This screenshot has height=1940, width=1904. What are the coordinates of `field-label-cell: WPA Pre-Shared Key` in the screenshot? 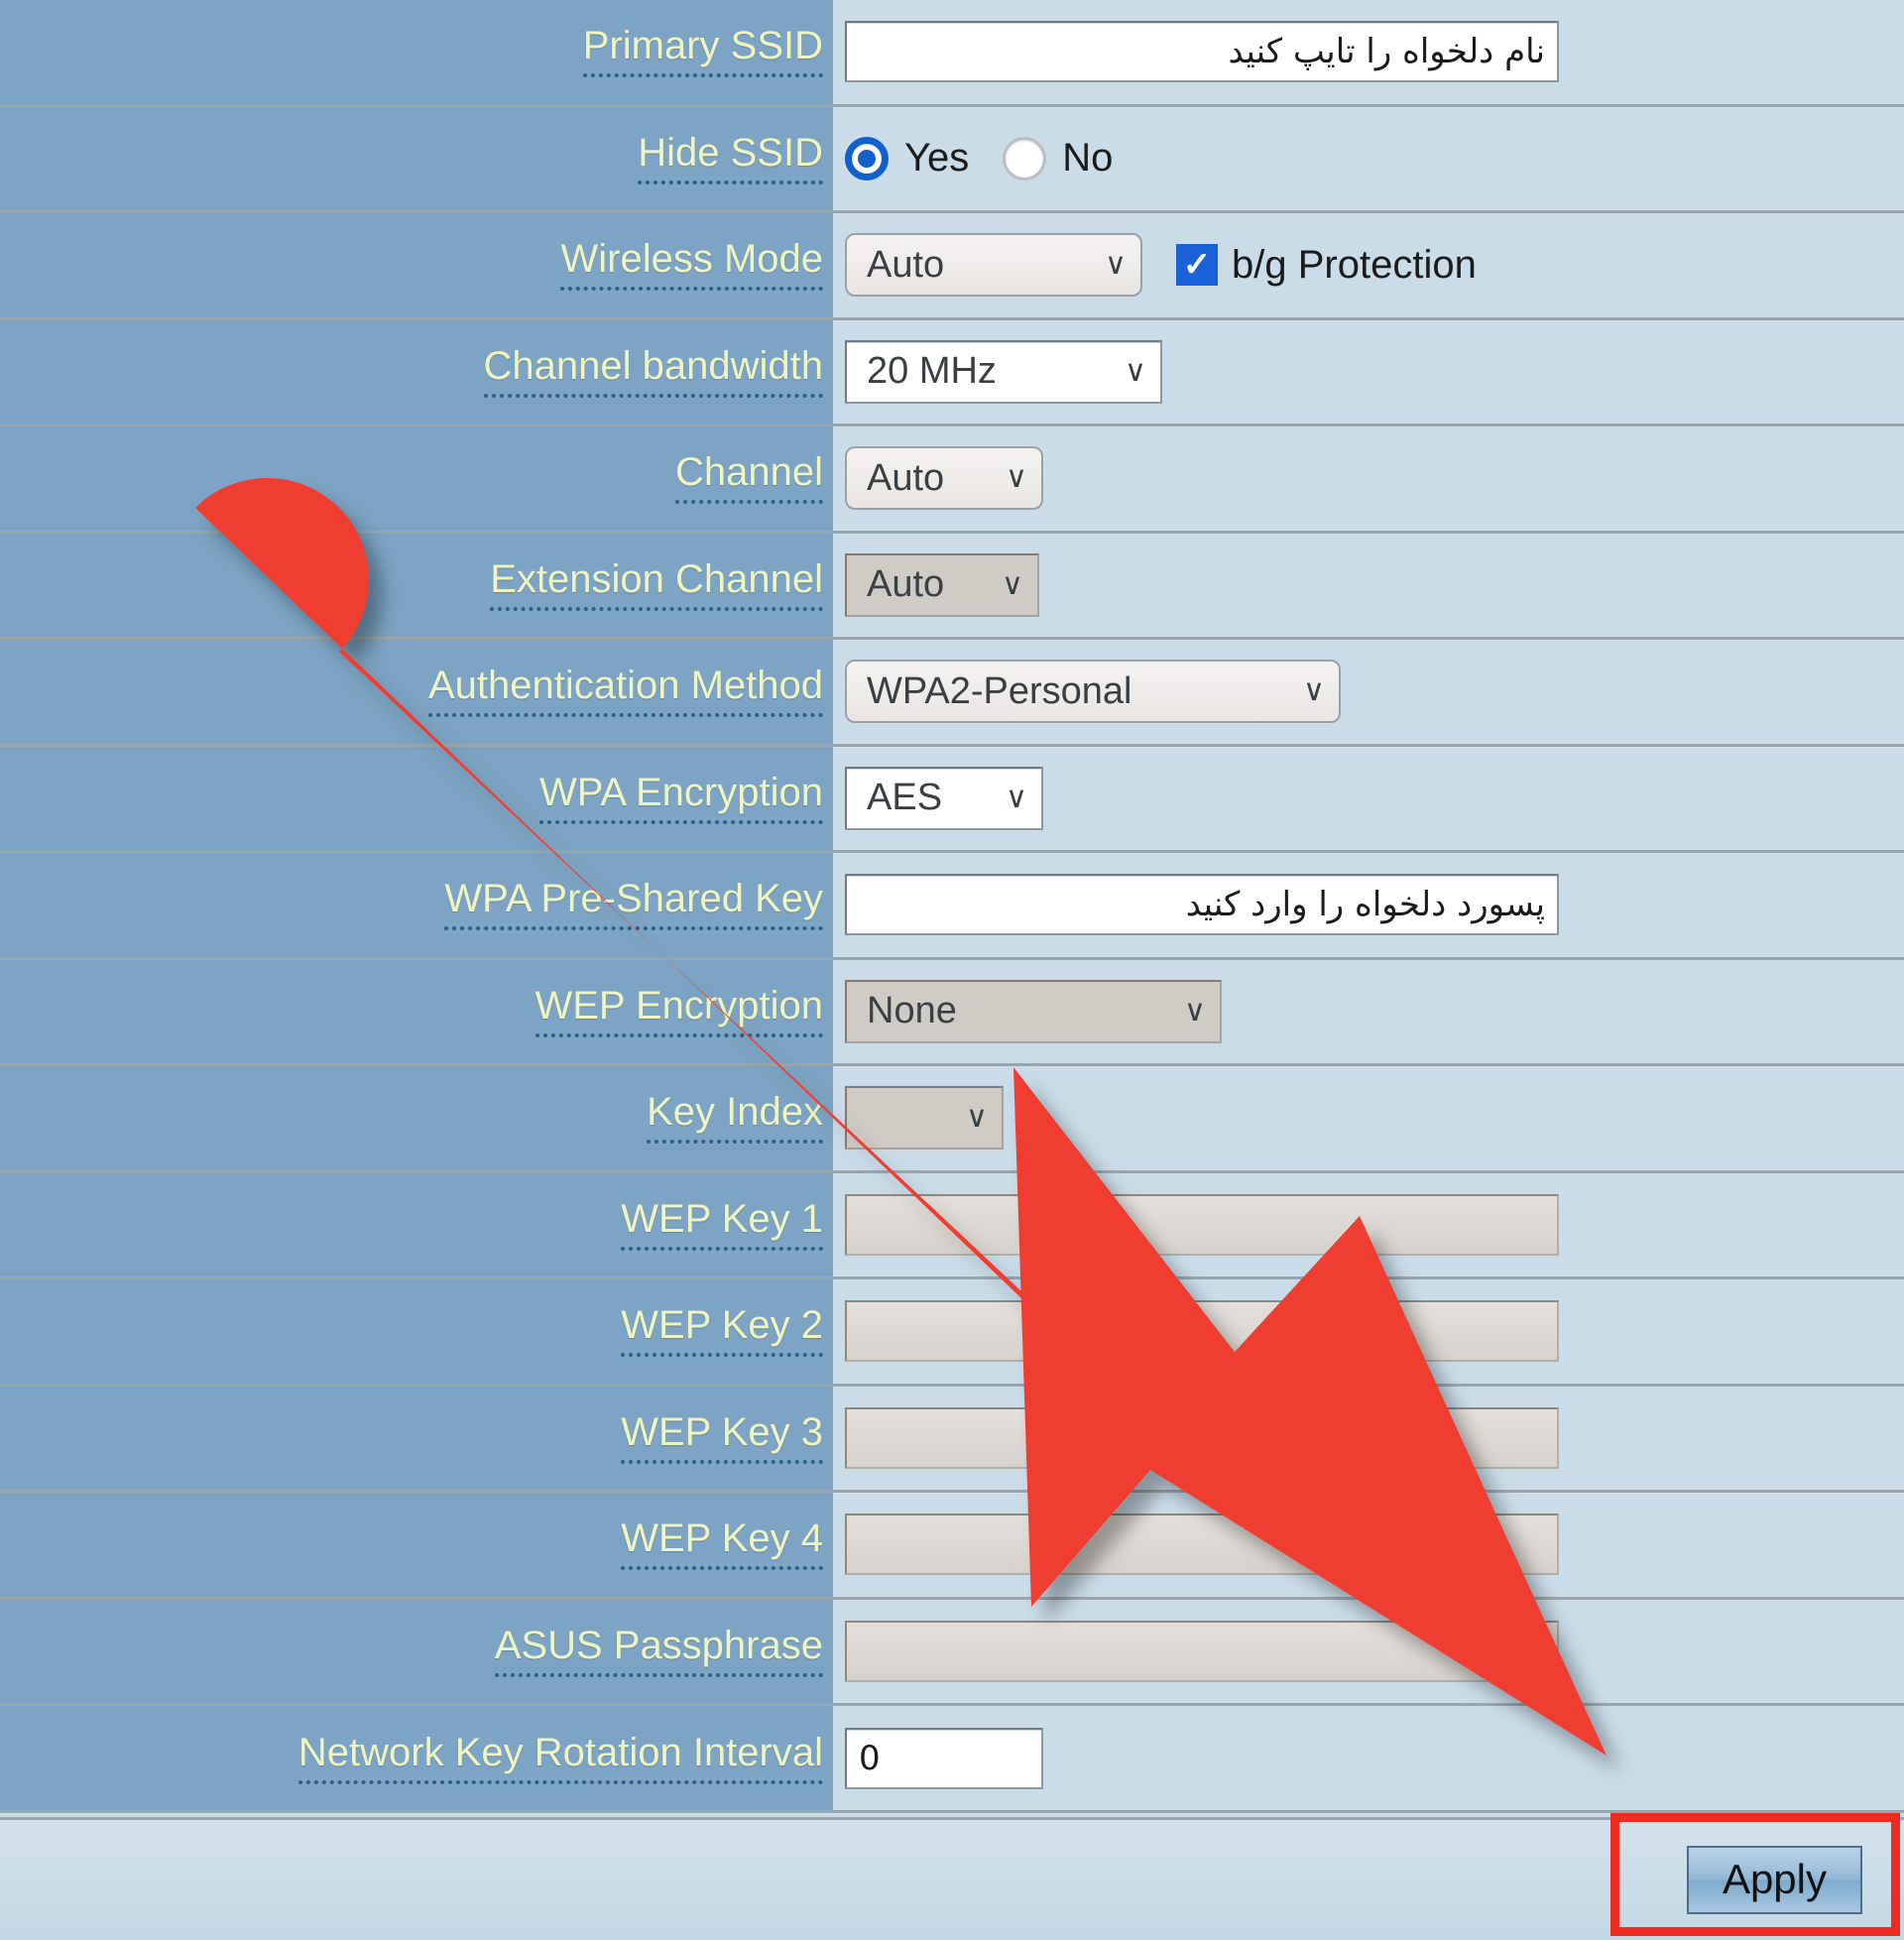 It's located at (416, 905).